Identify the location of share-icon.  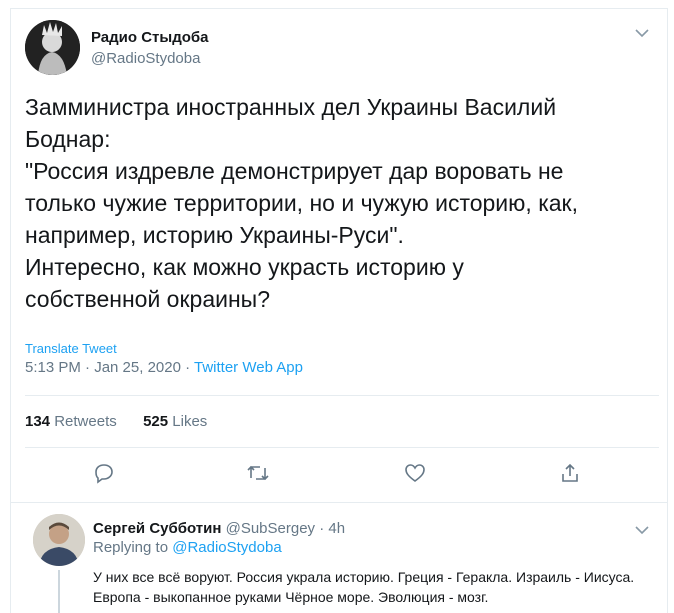
(570, 473).